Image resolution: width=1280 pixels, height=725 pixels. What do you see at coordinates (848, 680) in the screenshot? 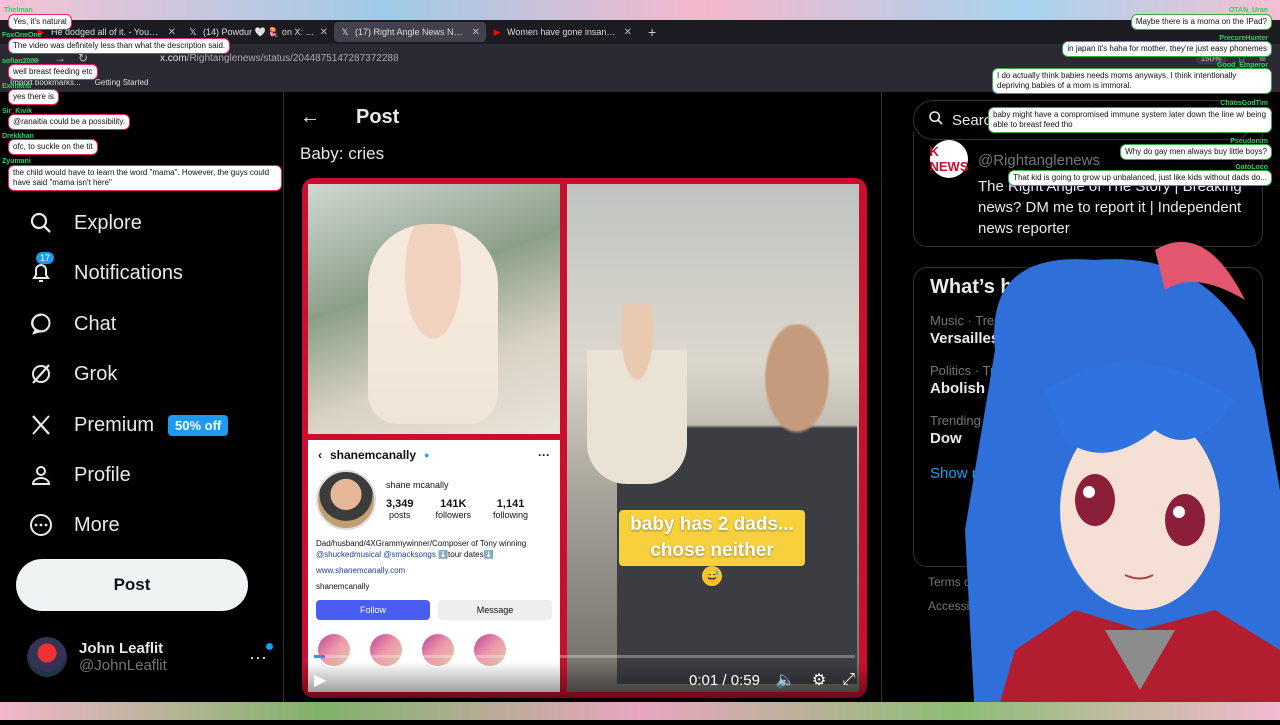
I see `fullscreen-icon: ⤢` at bounding box center [848, 680].